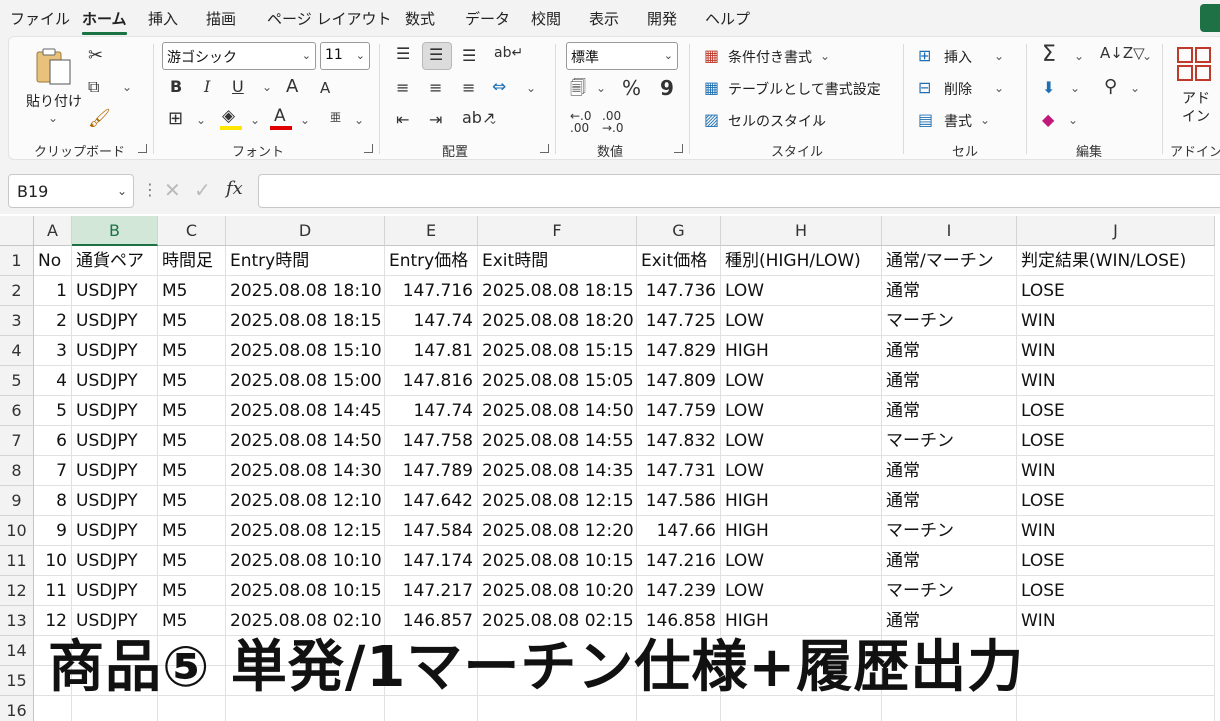 The image size is (1220, 721). Describe the element at coordinates (678, 148) in the screenshot. I see `number-launcher-icon` at that location.